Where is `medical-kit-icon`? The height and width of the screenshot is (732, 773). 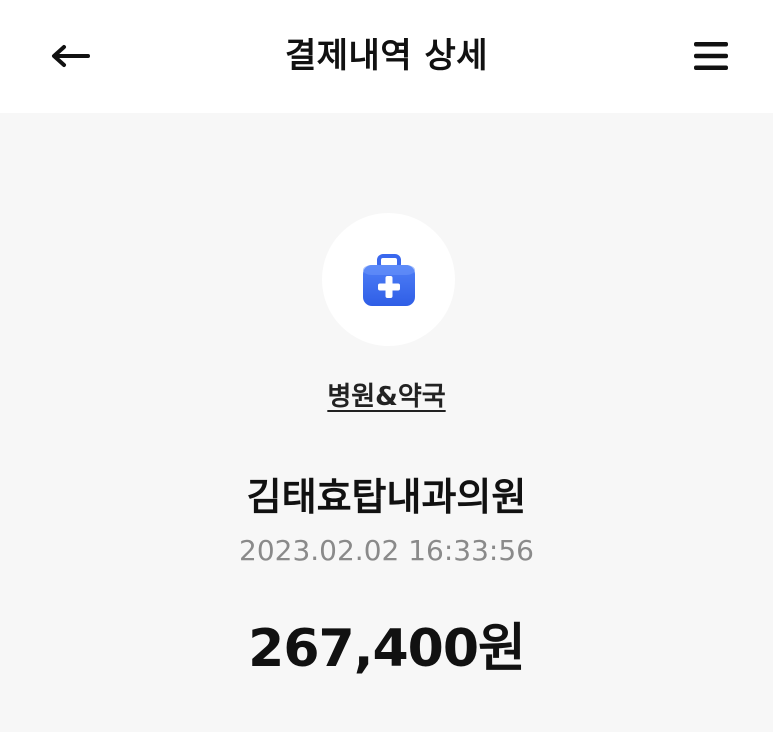 medical-kit-icon is located at coordinates (388, 279).